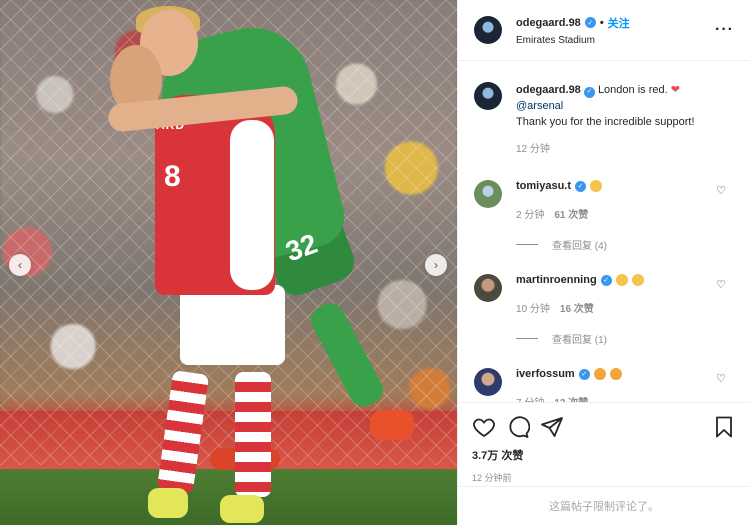 The width and height of the screenshot is (750, 525). I want to click on comment-bubble-icon, so click(518, 427).